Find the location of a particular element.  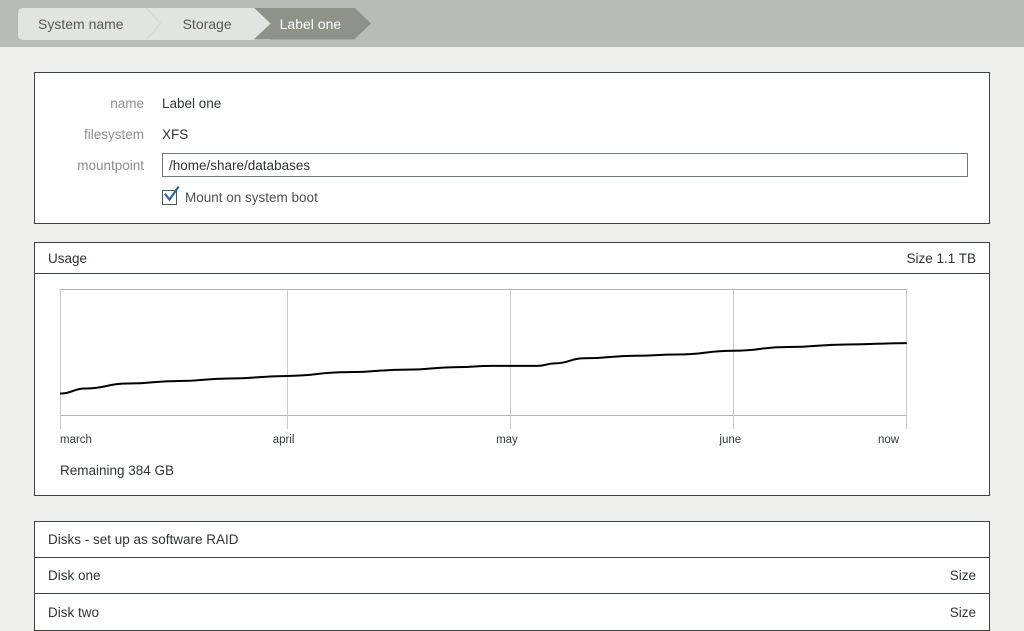

breadcrumb: System name Storage Label one is located at coordinates (195, 23).